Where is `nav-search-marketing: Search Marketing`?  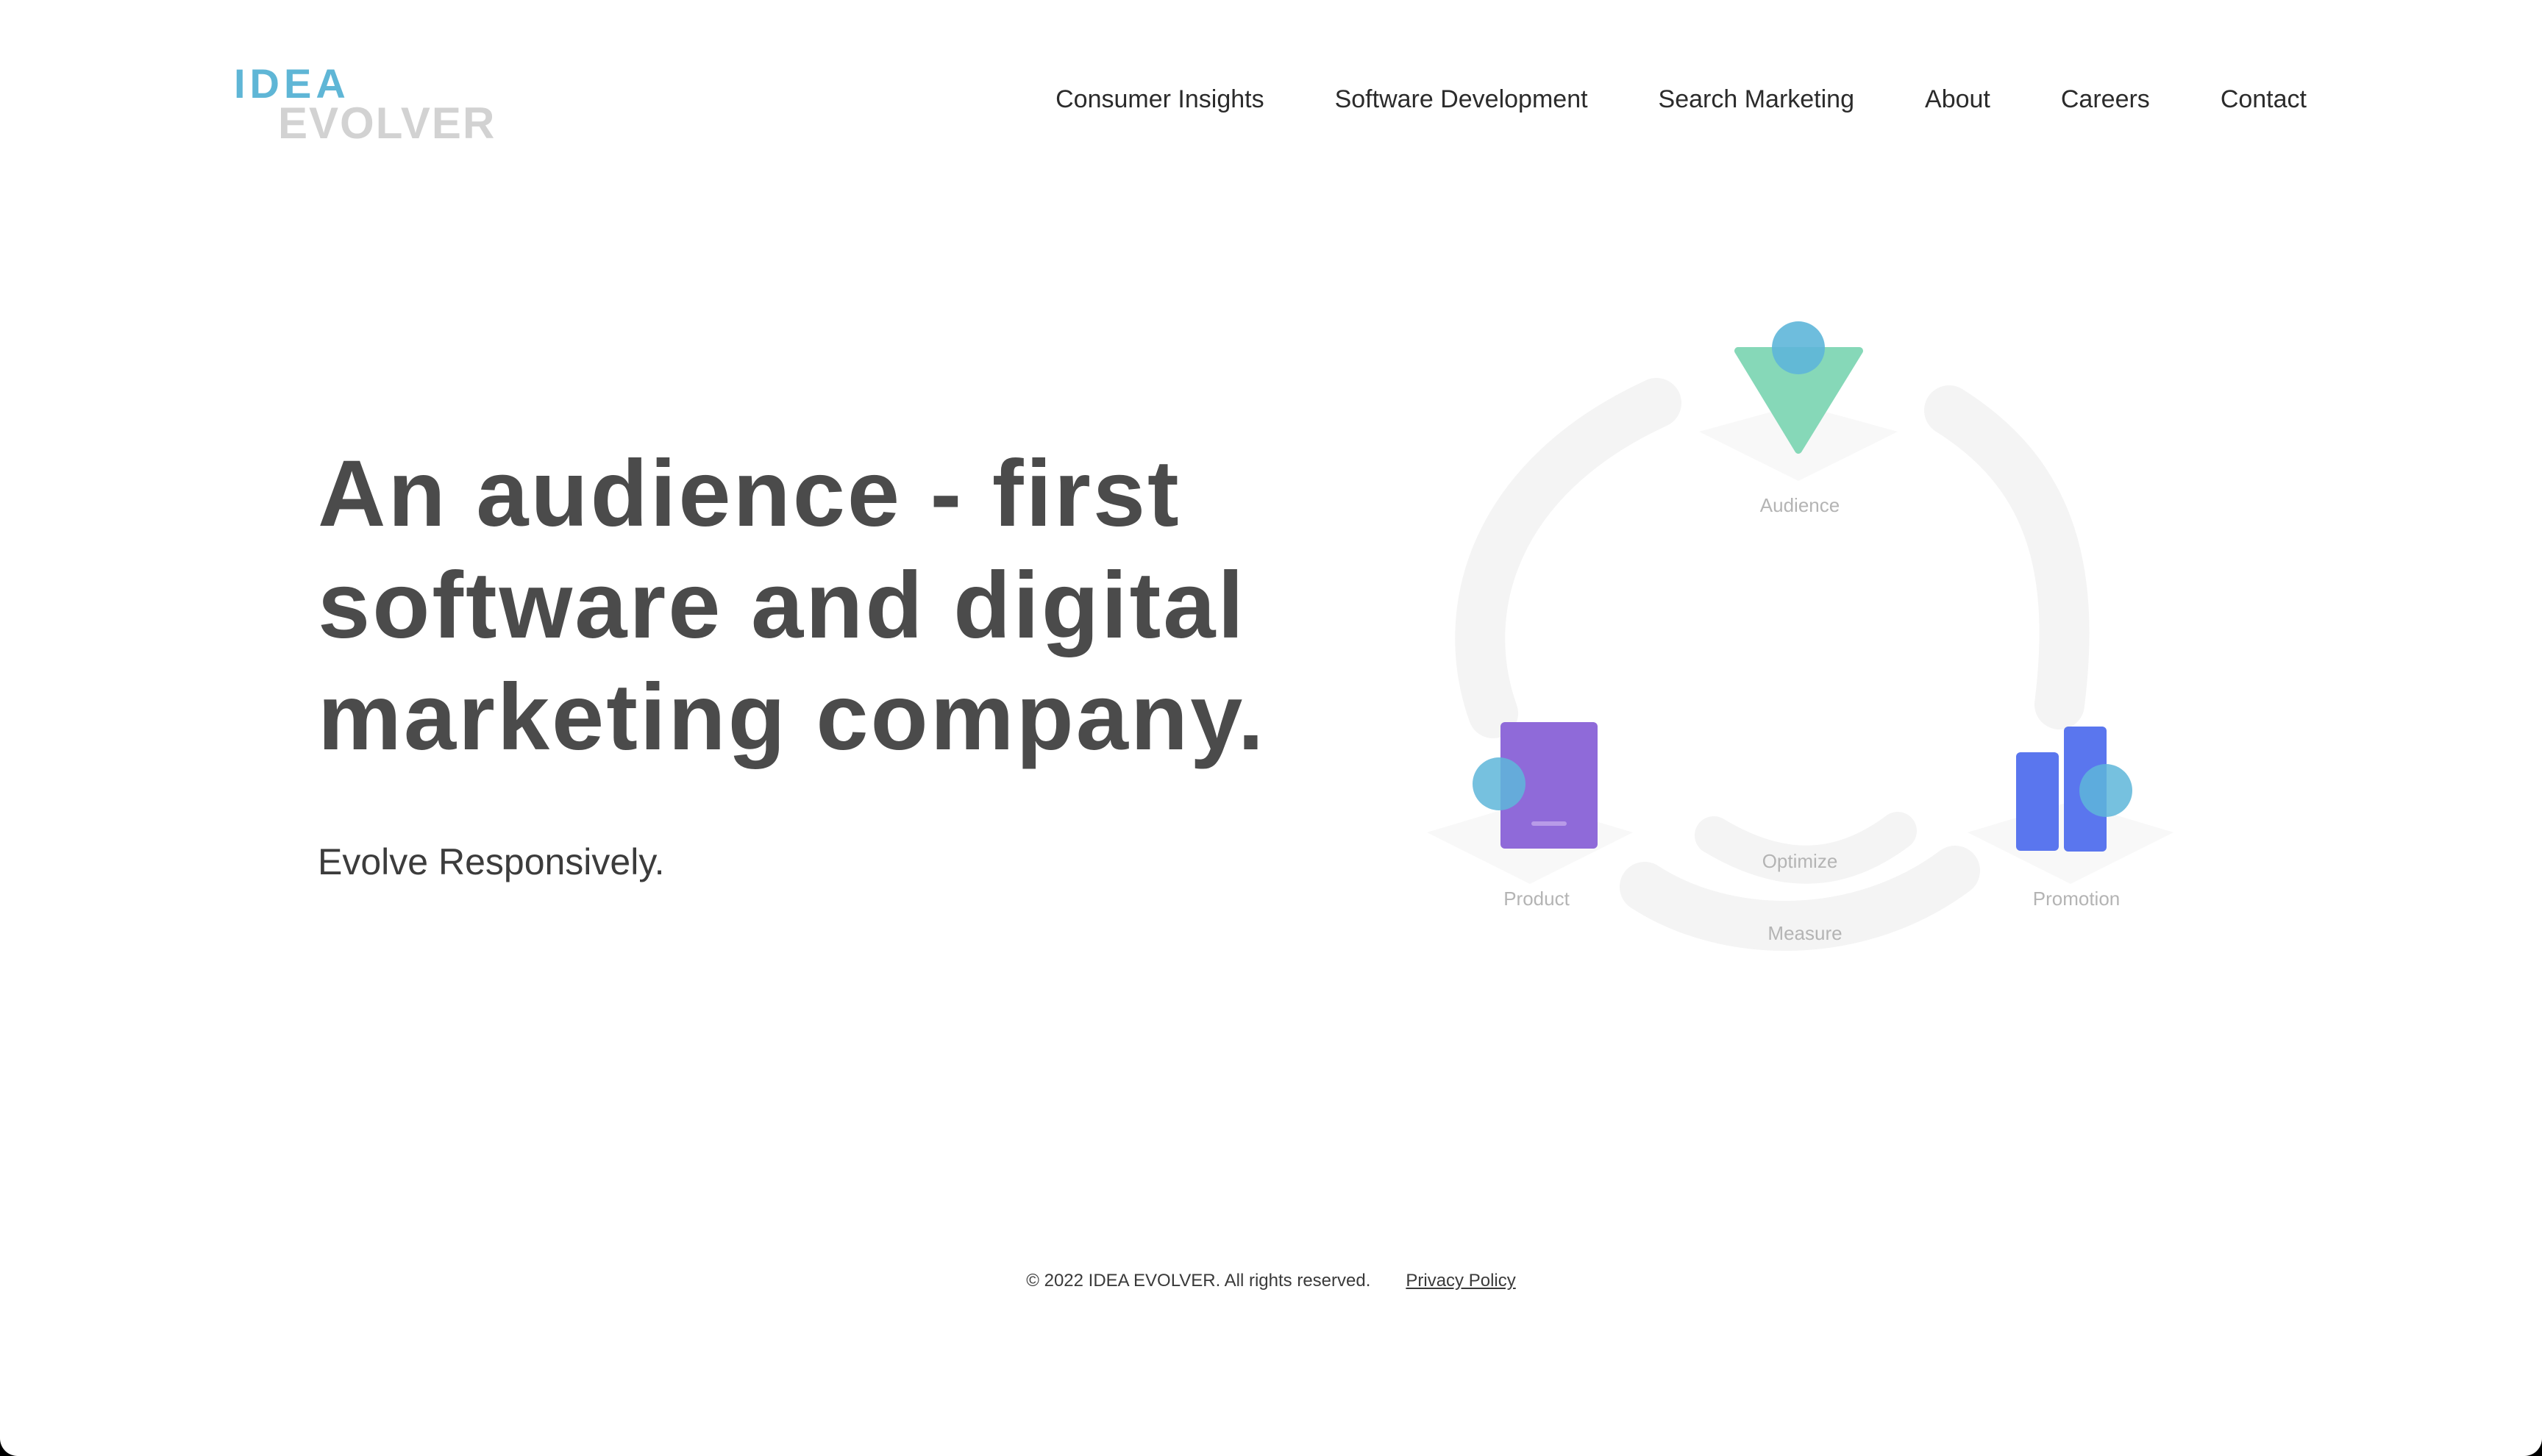 nav-search-marketing: Search Marketing is located at coordinates (1756, 99).